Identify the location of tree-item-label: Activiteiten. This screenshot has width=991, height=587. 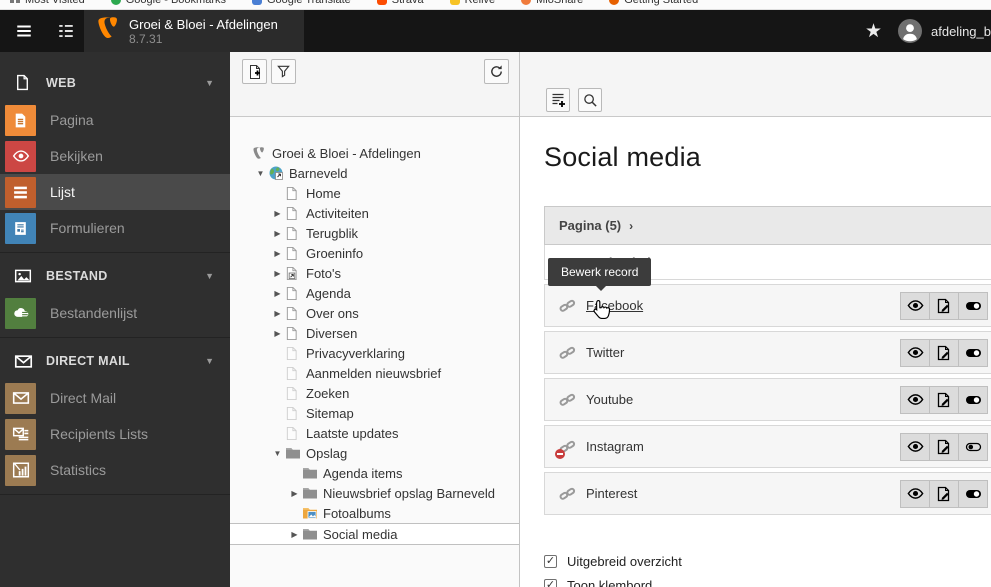
(337, 213).